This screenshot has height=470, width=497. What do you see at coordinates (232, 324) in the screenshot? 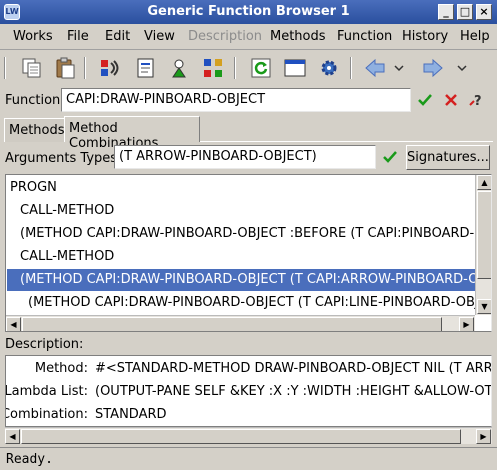
I see `list-hscroll-thumb` at bounding box center [232, 324].